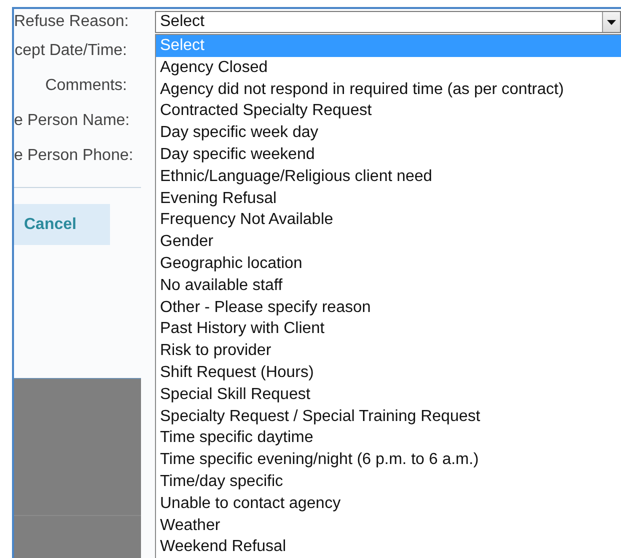  Describe the element at coordinates (388, 263) in the screenshot. I see `dropdown-option: Geographic location` at that location.